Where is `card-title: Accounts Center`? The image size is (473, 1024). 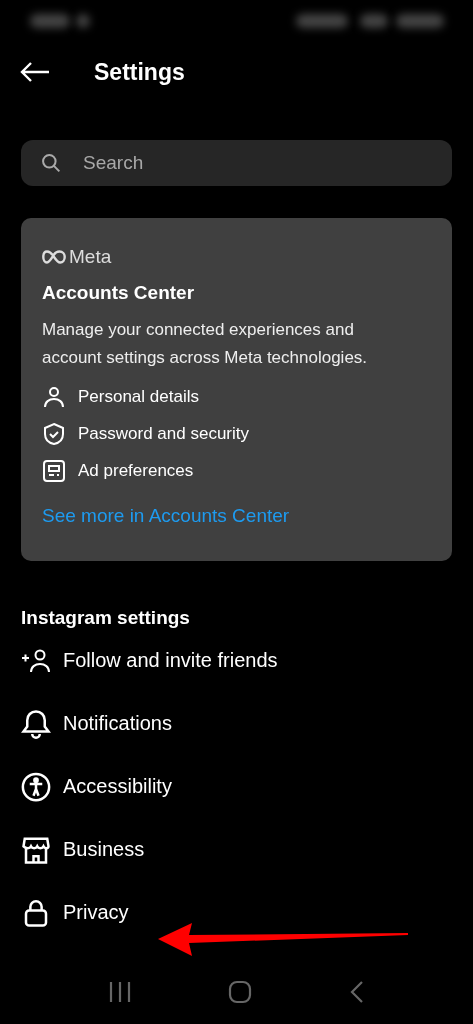 card-title: Accounts Center is located at coordinates (119, 293).